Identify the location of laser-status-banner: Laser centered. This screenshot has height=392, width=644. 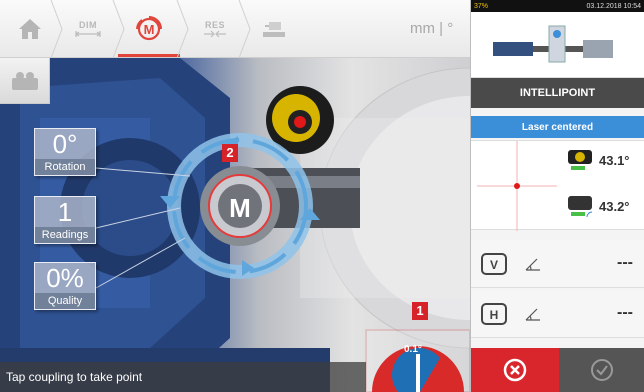
(557, 127).